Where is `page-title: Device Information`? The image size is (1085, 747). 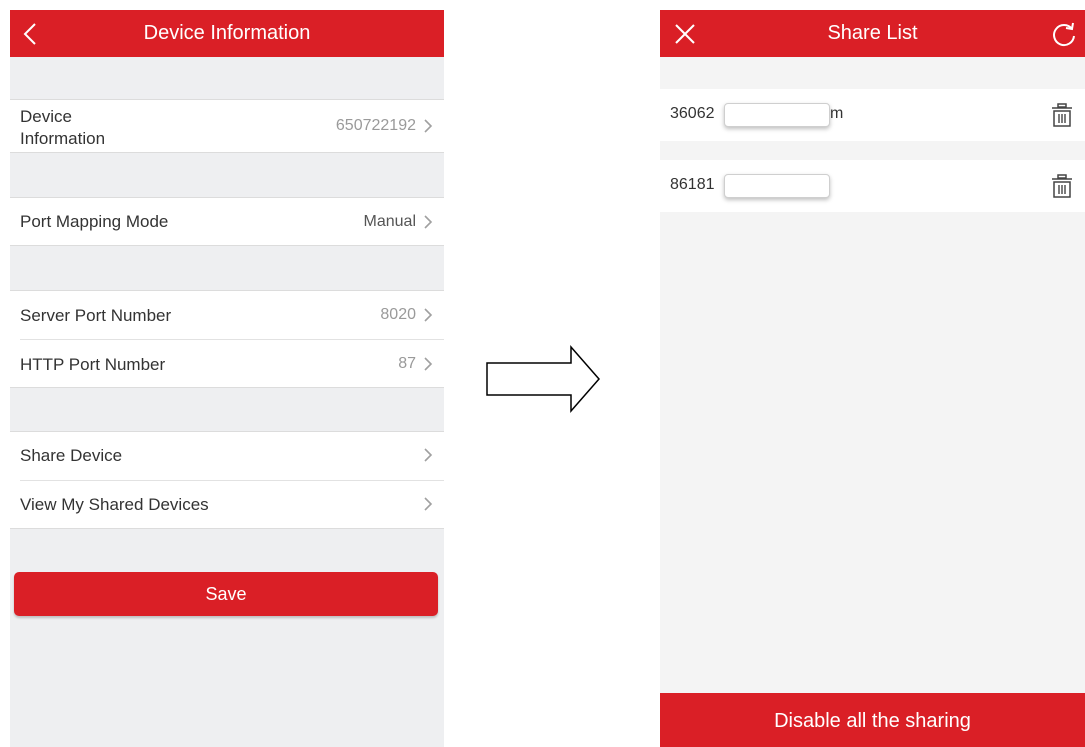
page-title: Device Information is located at coordinates (227, 33).